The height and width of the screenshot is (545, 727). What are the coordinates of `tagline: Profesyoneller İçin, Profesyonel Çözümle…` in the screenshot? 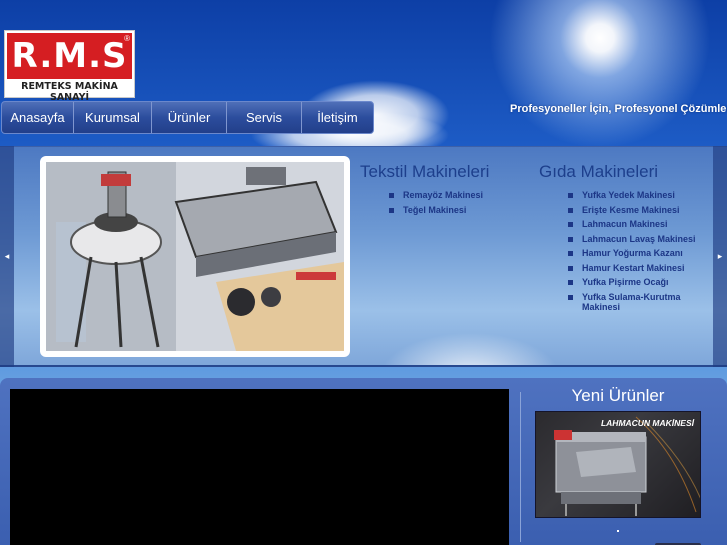 It's located at (618, 109).